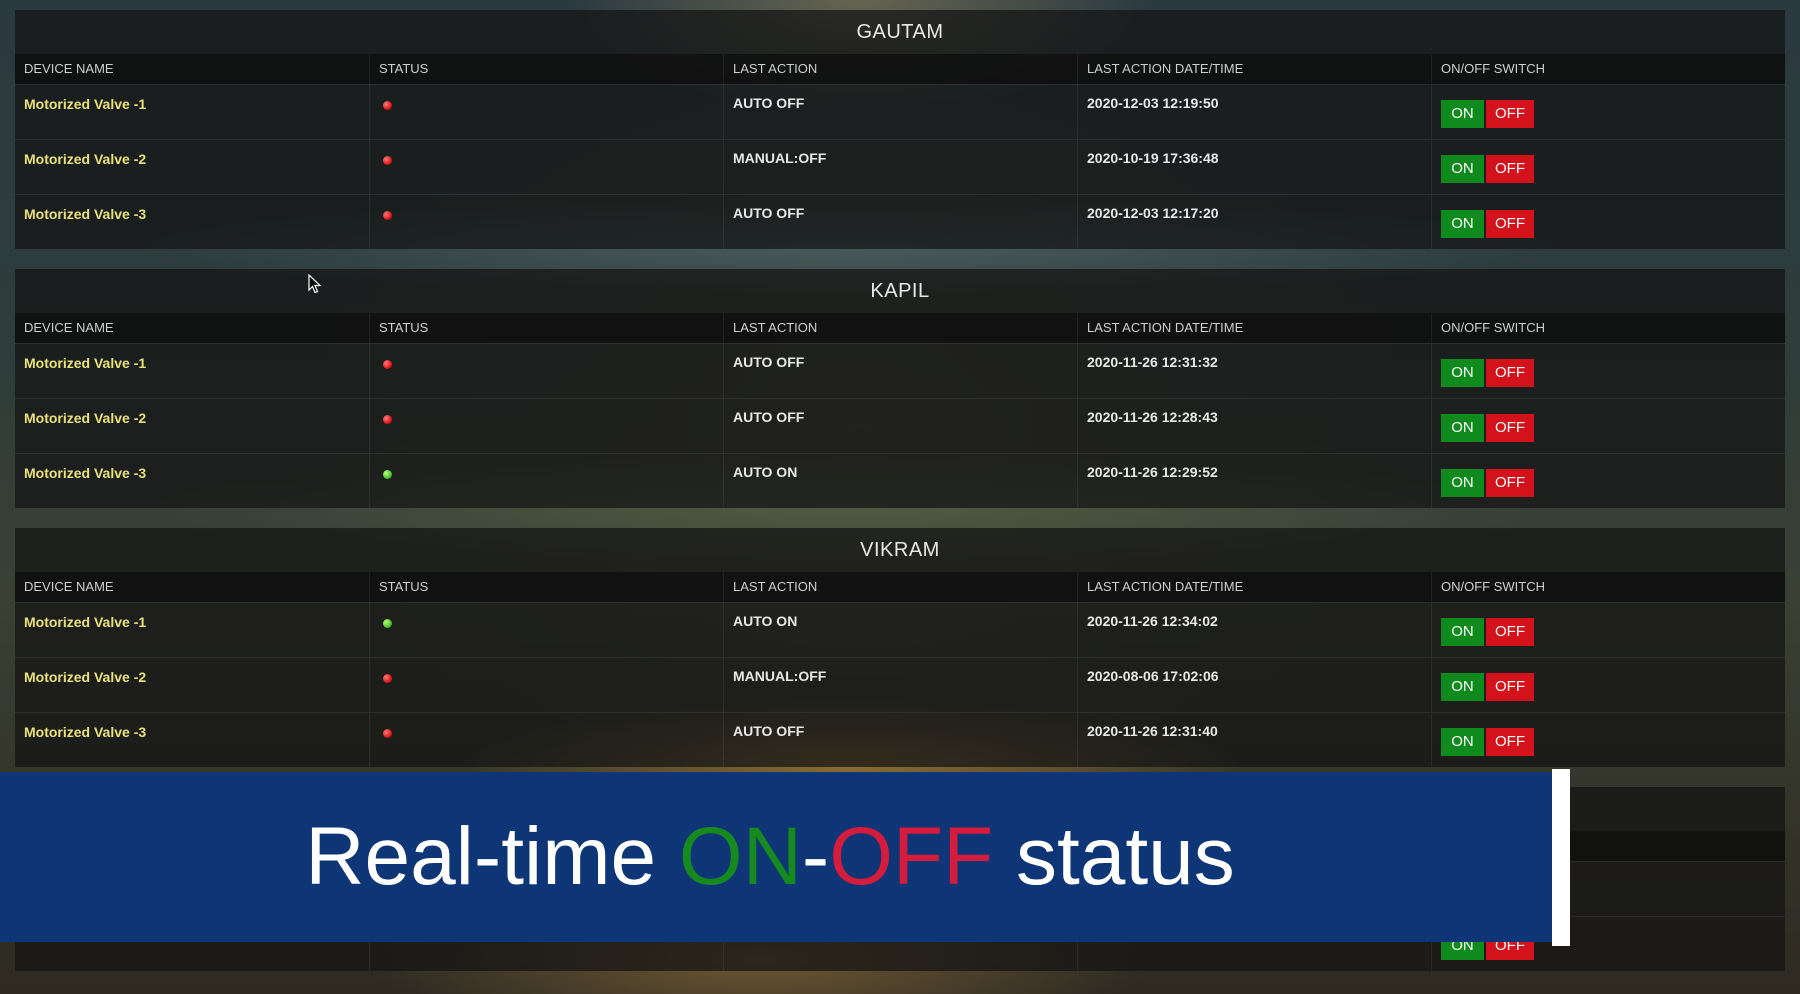 This screenshot has width=1800, height=994. Describe the element at coordinates (1254, 167) in the screenshot. I see `last-action-datetime: 2020-10-19 17:36:48` at that location.